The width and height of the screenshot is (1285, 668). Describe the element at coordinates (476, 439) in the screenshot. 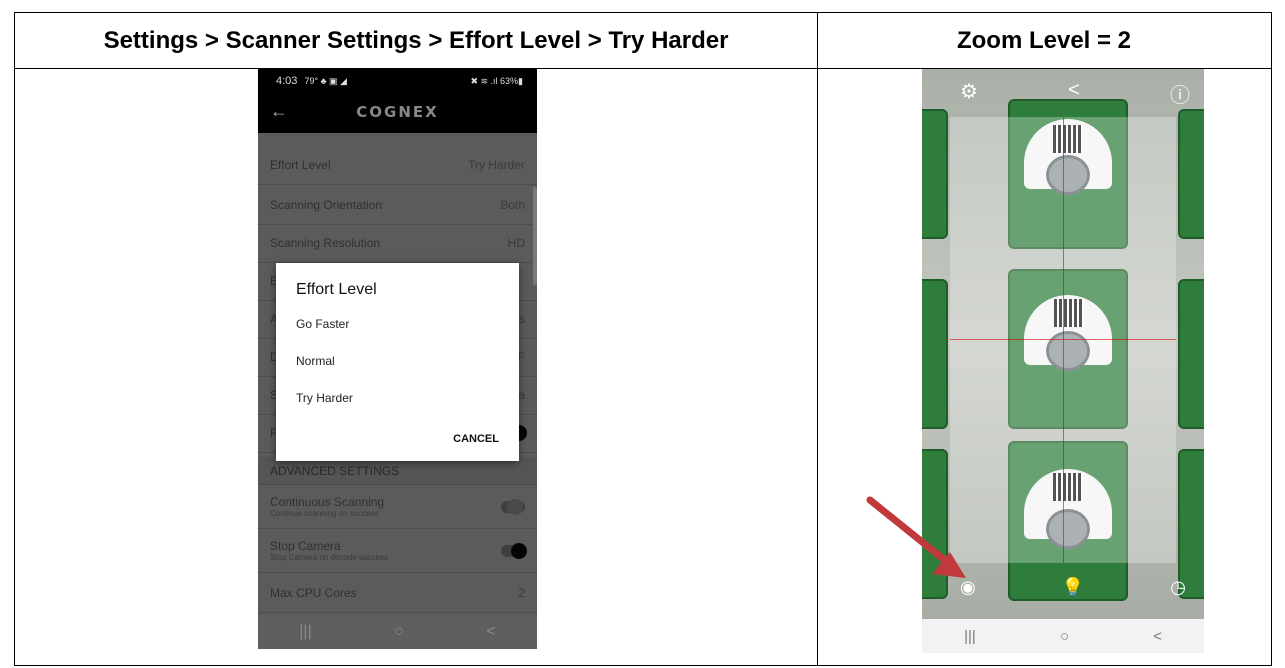

I see `cancel-button: CANCEL` at that location.